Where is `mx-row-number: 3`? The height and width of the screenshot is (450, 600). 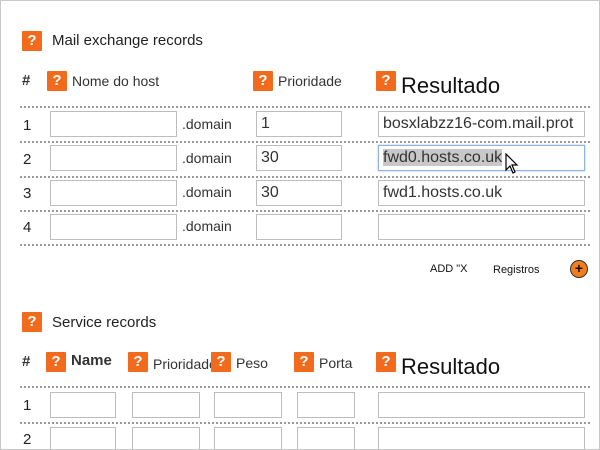
mx-row-number: 3 is located at coordinates (27, 193).